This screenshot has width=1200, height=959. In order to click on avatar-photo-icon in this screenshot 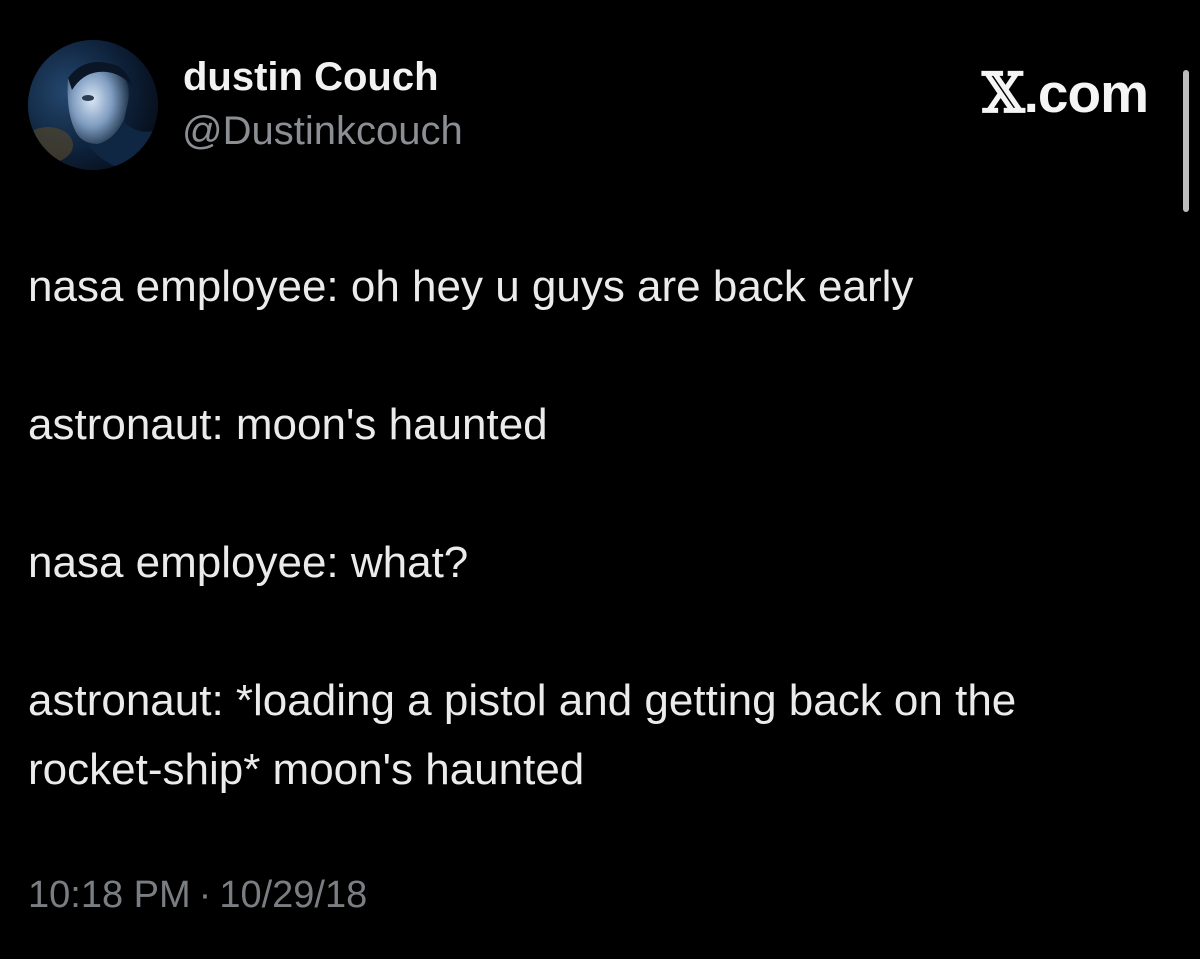, I will do `click(93, 105)`.